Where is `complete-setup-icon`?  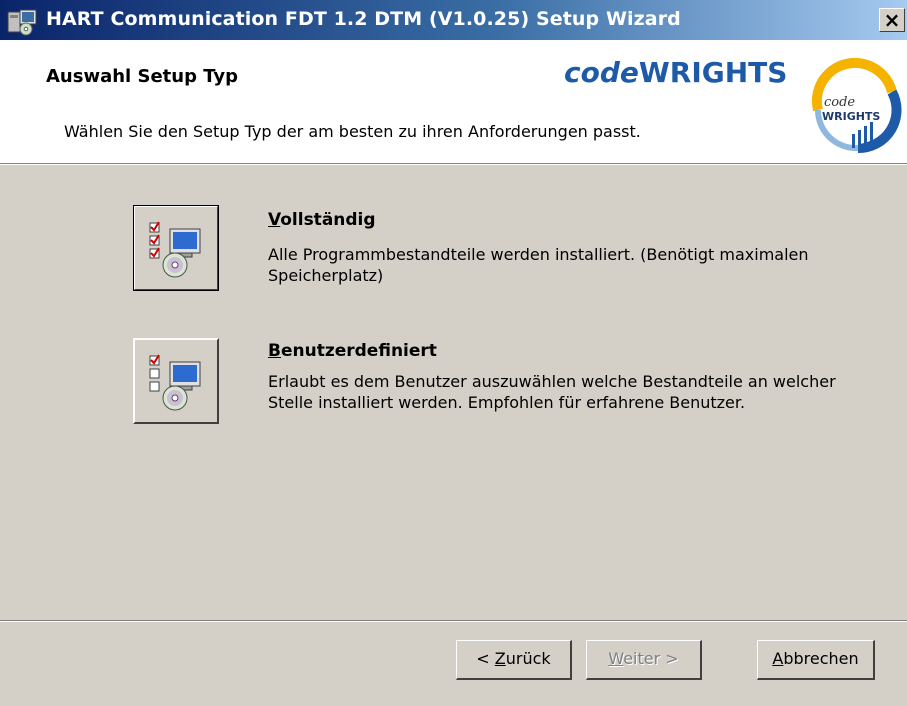 complete-setup-icon is located at coordinates (175, 249).